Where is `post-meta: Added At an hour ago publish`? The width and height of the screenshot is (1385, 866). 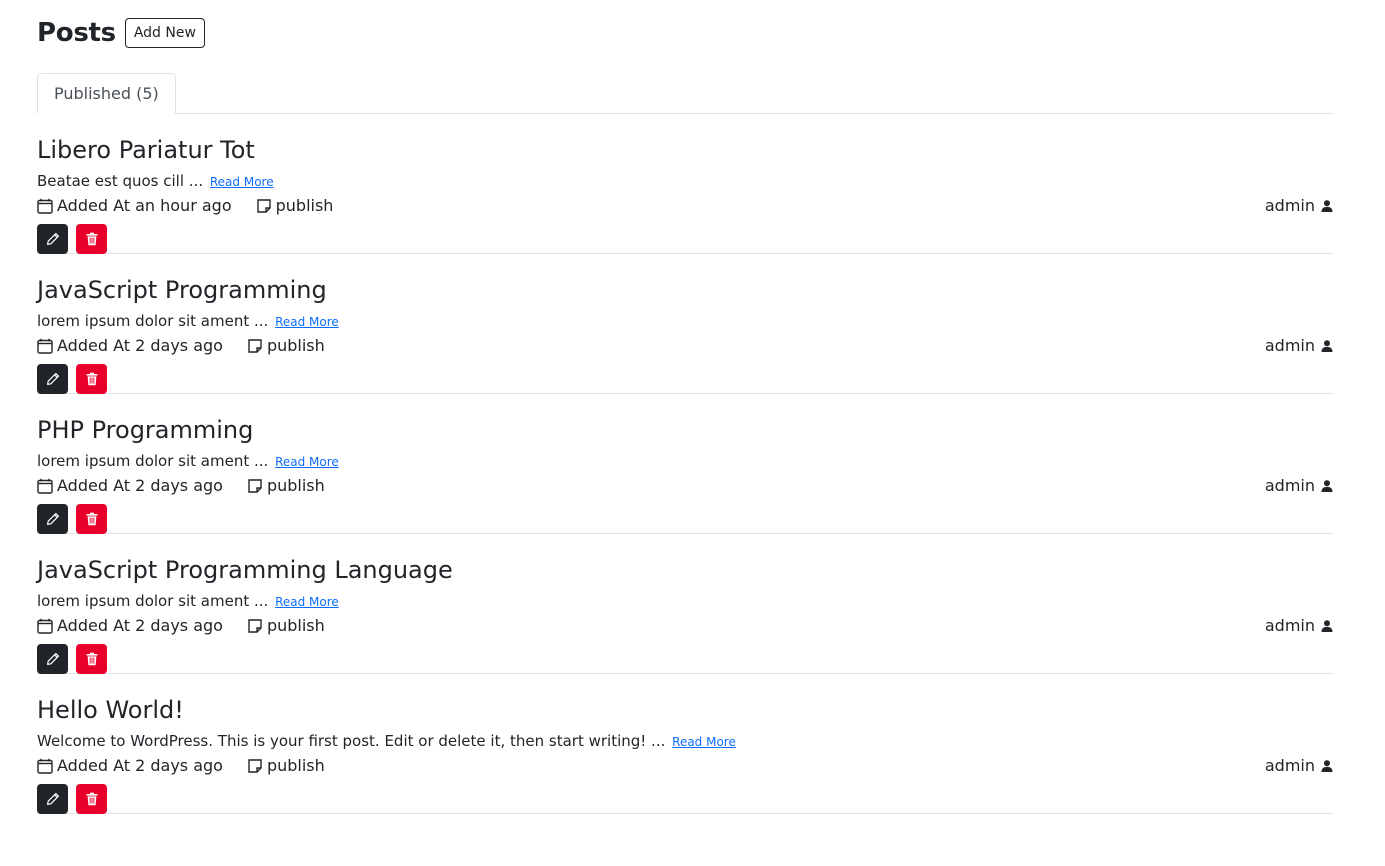
post-meta: Added At an hour ago publish is located at coordinates (185, 205).